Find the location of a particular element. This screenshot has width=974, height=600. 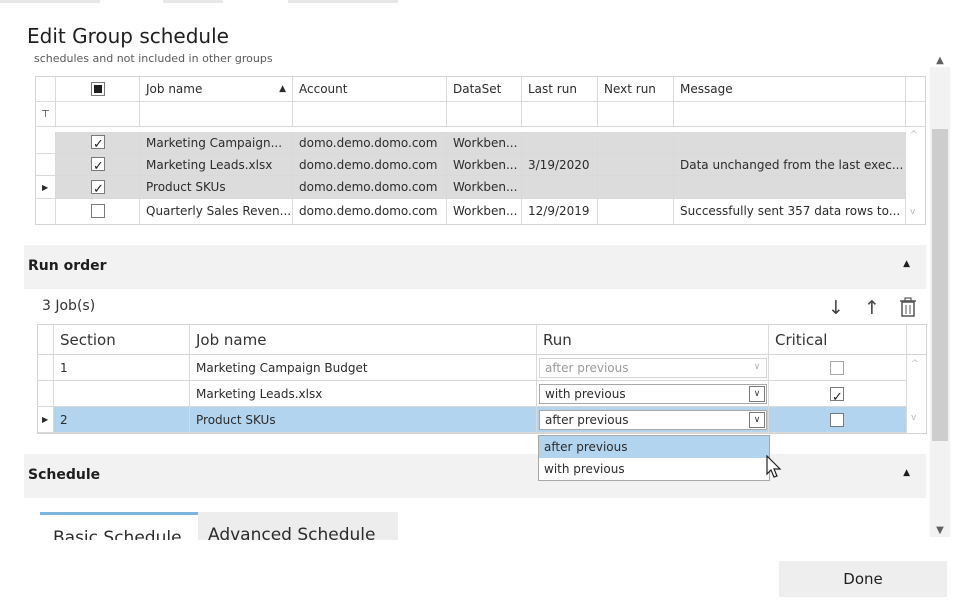

scroll-down-icon: ▼ is located at coordinates (940, 531).